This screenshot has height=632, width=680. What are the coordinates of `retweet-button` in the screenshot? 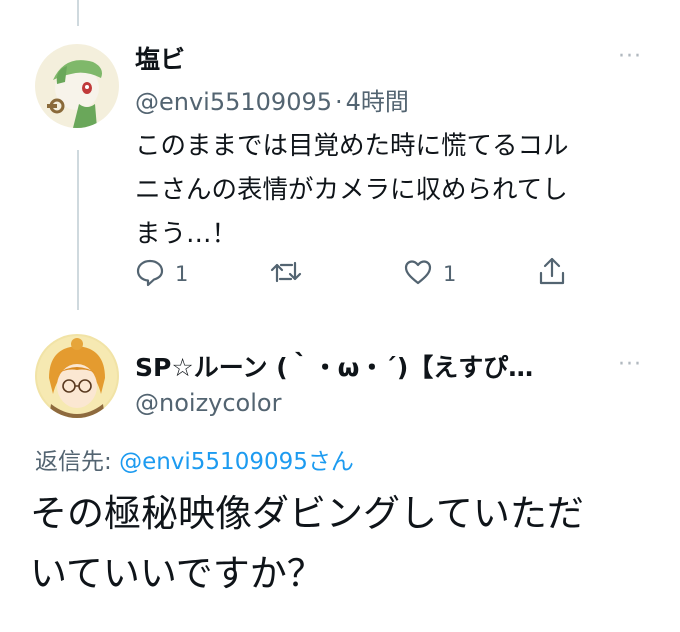 It's located at (286, 274).